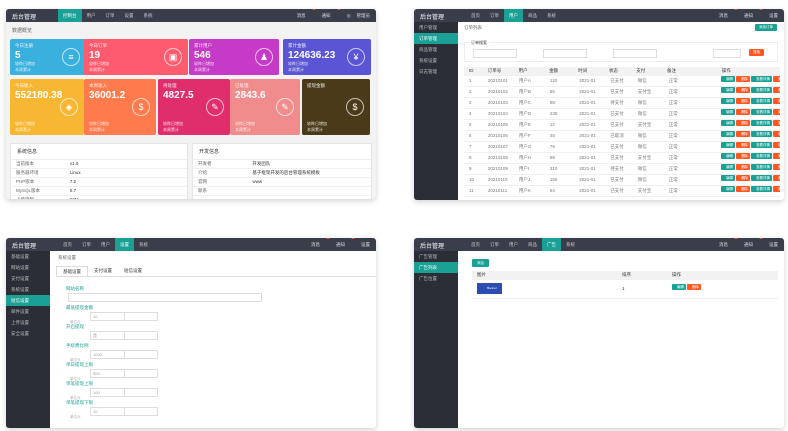  I want to click on nav-item: 控制台, so click(70, 15).